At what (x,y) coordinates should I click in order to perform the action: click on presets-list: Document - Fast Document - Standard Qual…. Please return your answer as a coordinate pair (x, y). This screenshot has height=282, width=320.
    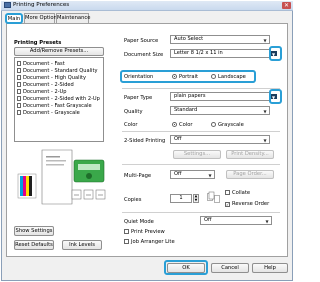
    Looking at the image, I should click on (59, 99).